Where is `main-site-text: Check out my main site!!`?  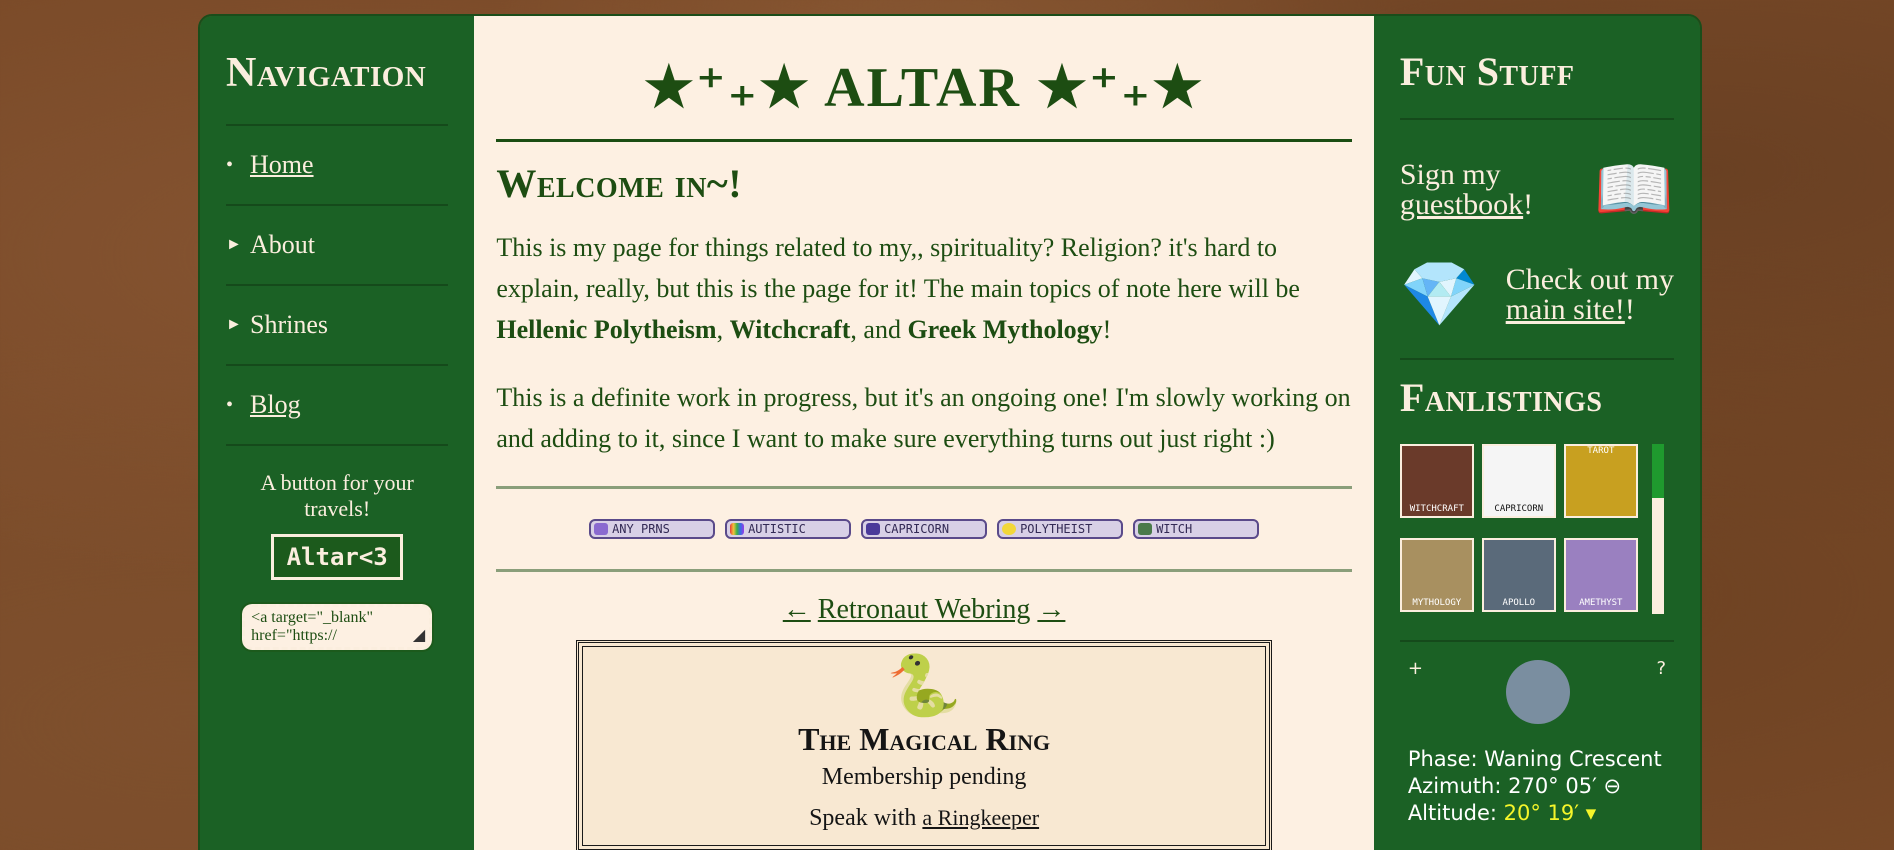
main-site-text: Check out my main site!! is located at coordinates (1590, 295).